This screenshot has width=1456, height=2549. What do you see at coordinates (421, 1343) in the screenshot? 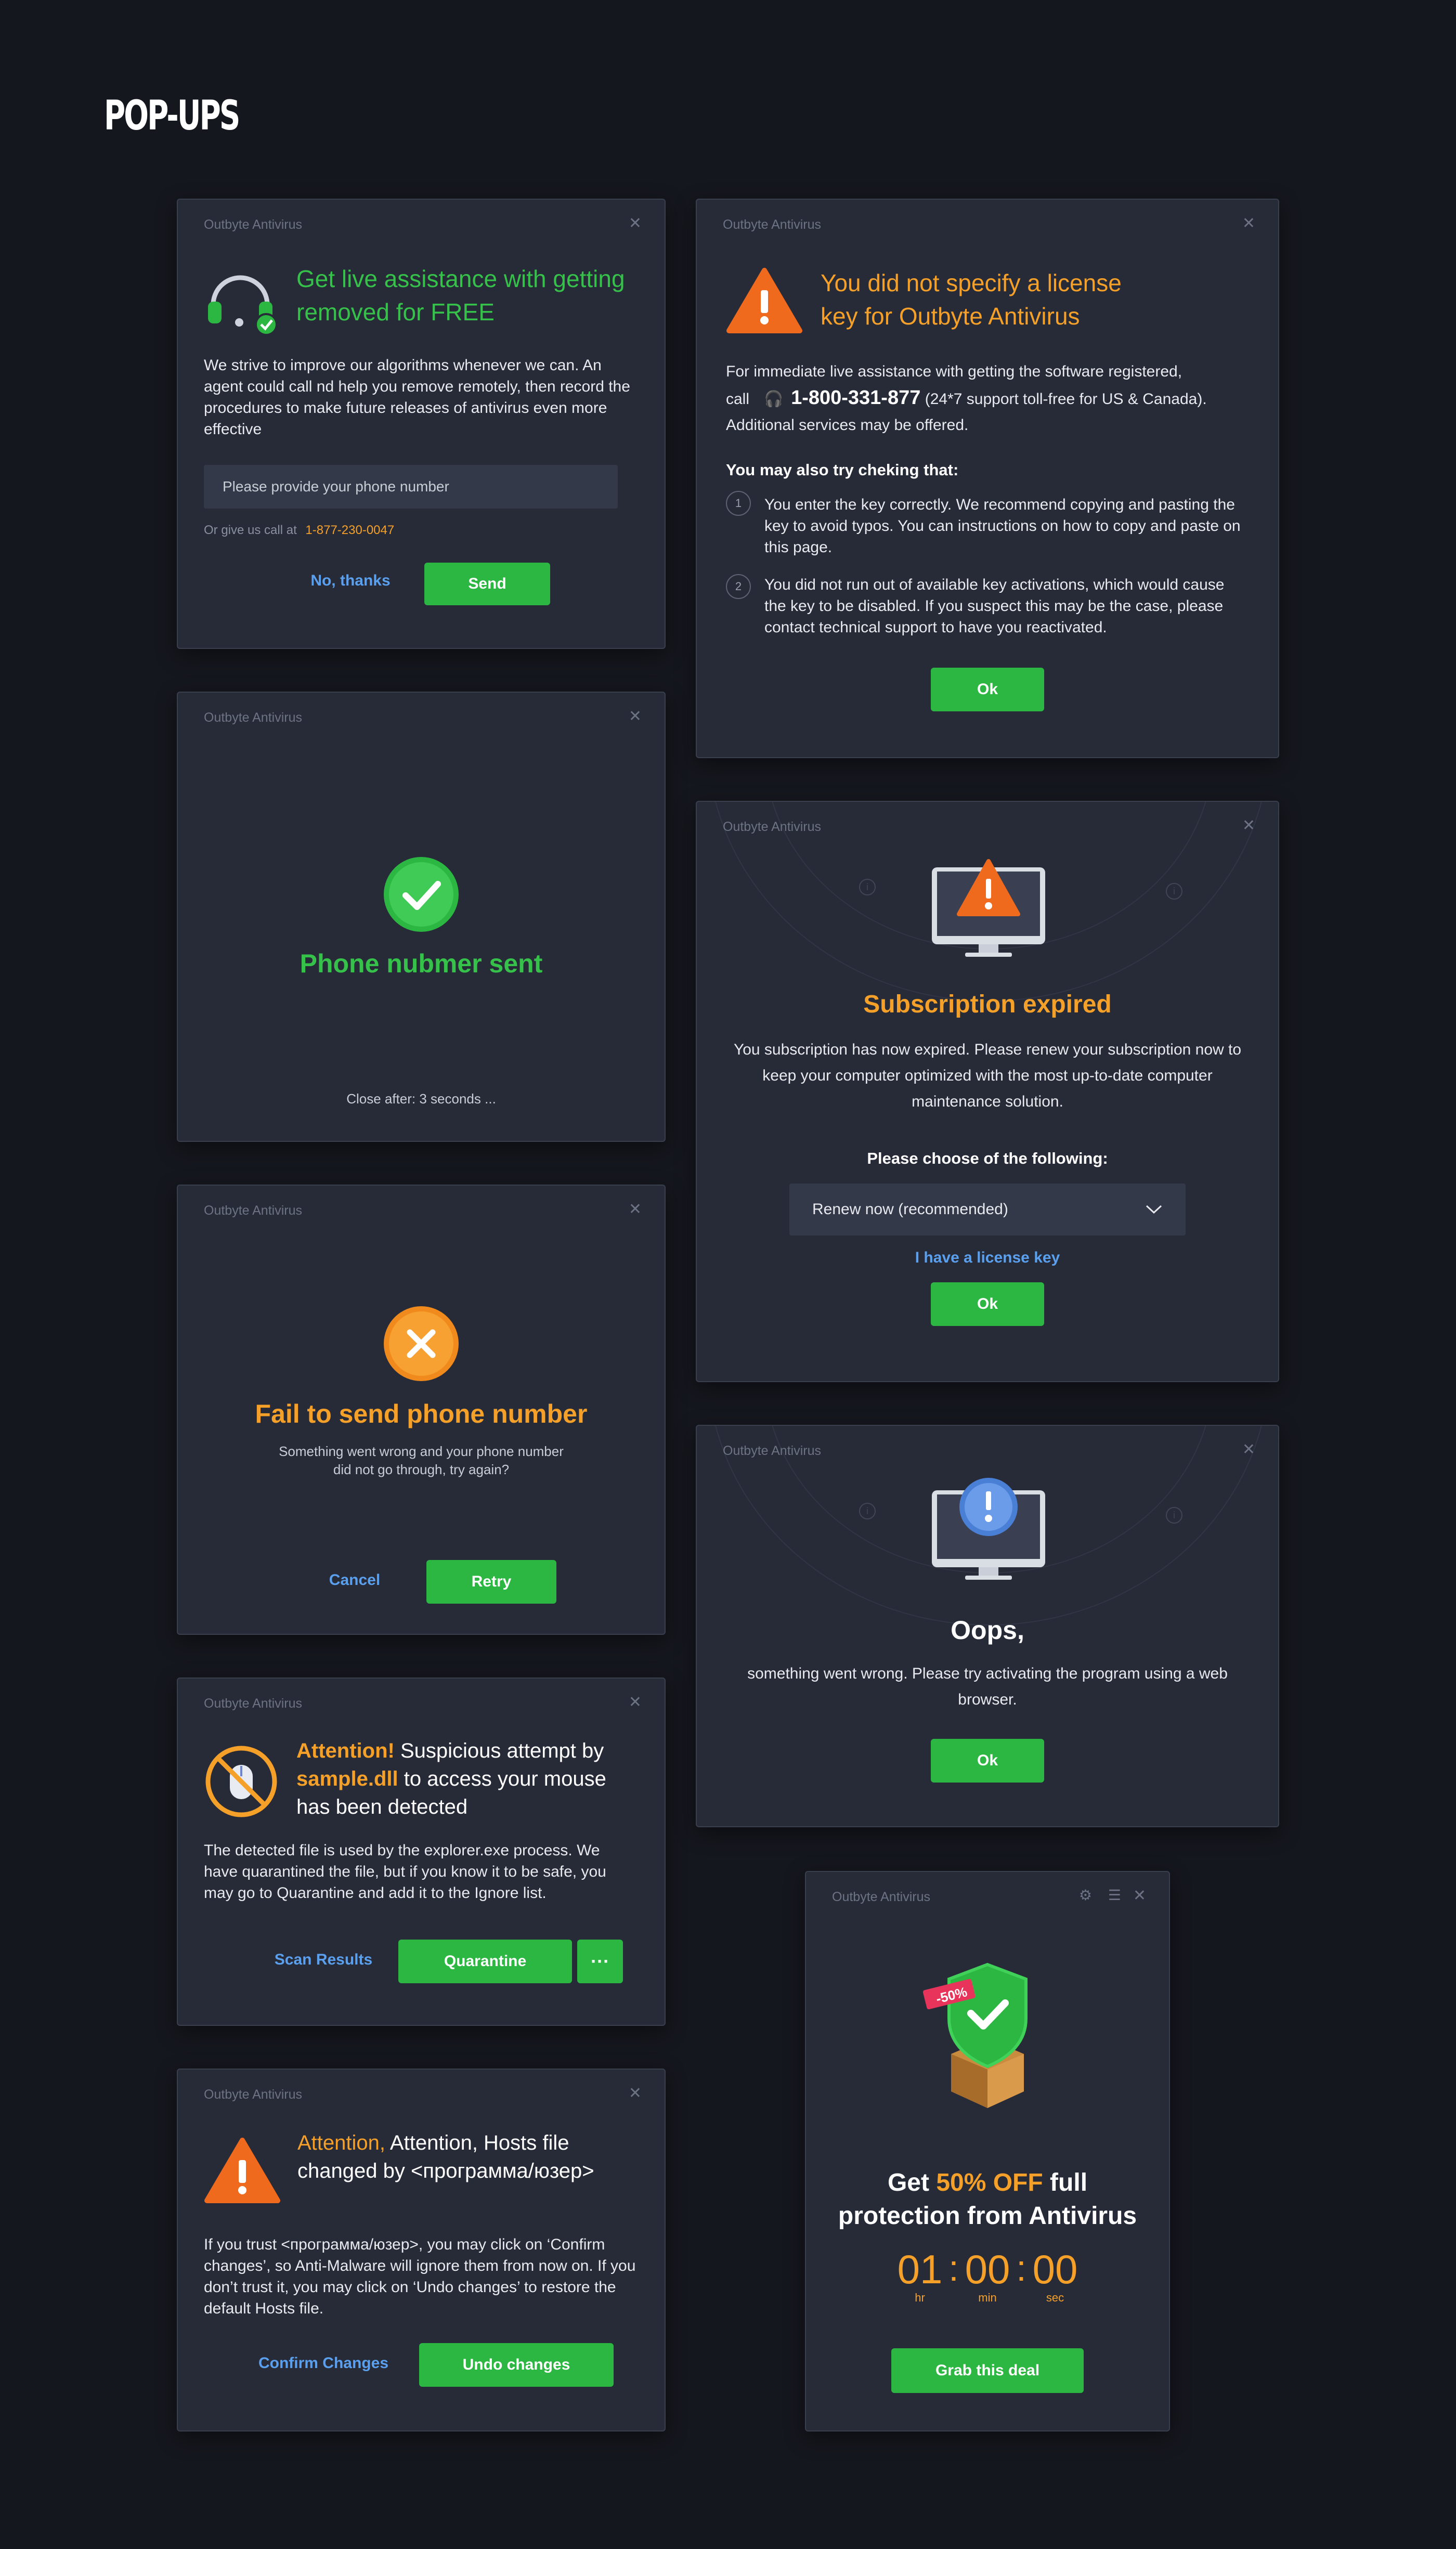
I see `x-circle-icon` at bounding box center [421, 1343].